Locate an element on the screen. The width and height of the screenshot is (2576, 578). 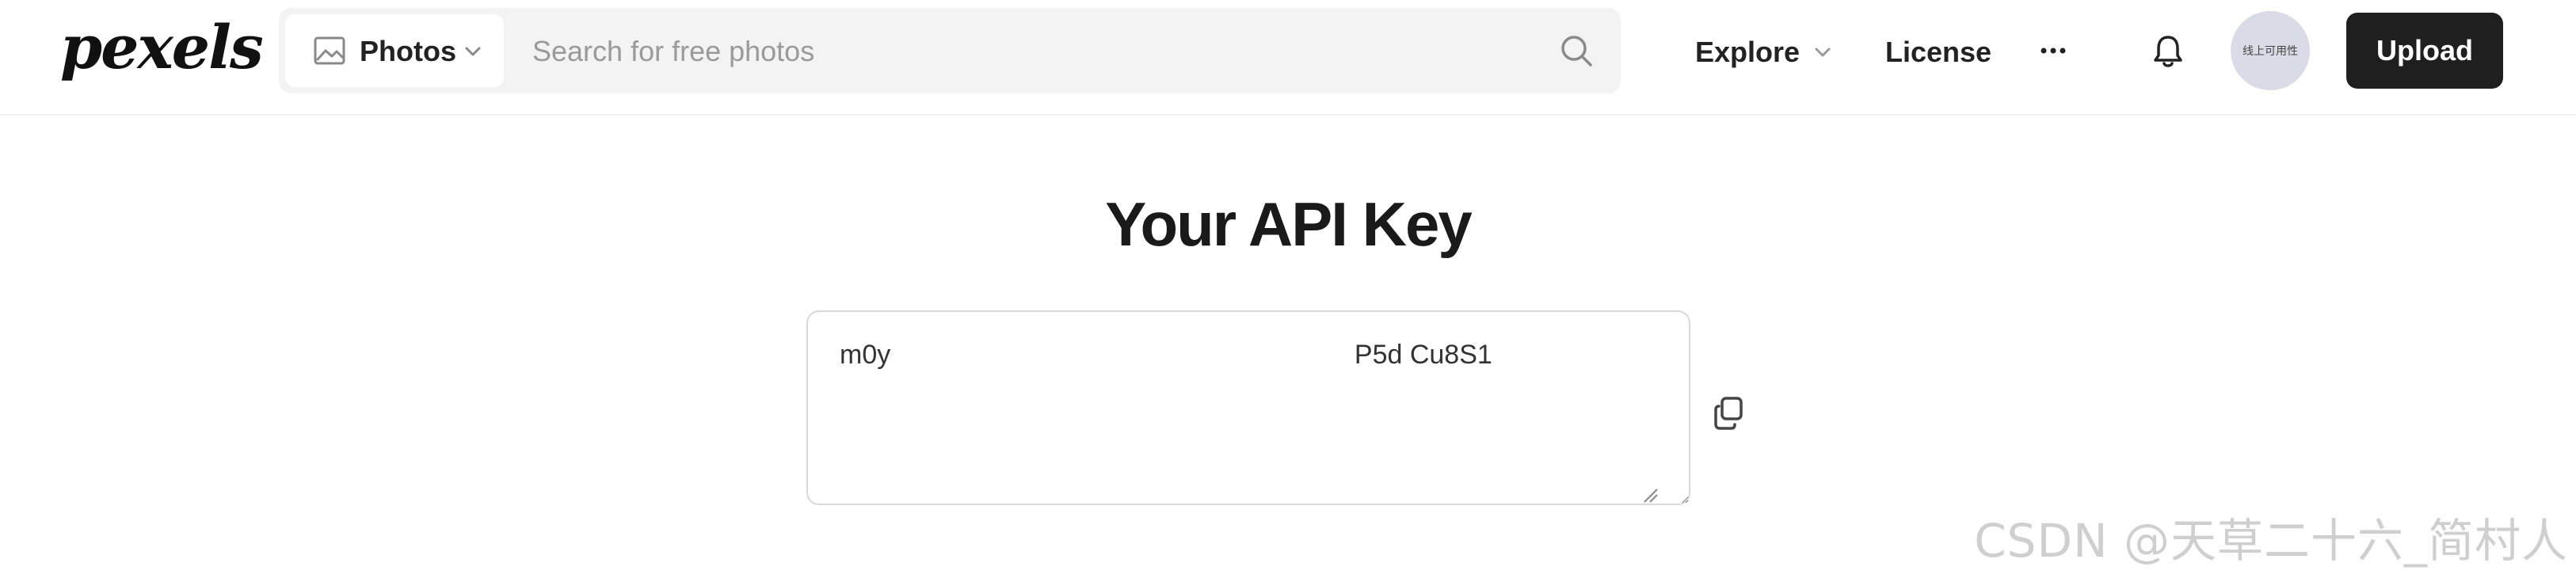
more-icon is located at coordinates (2053, 50).